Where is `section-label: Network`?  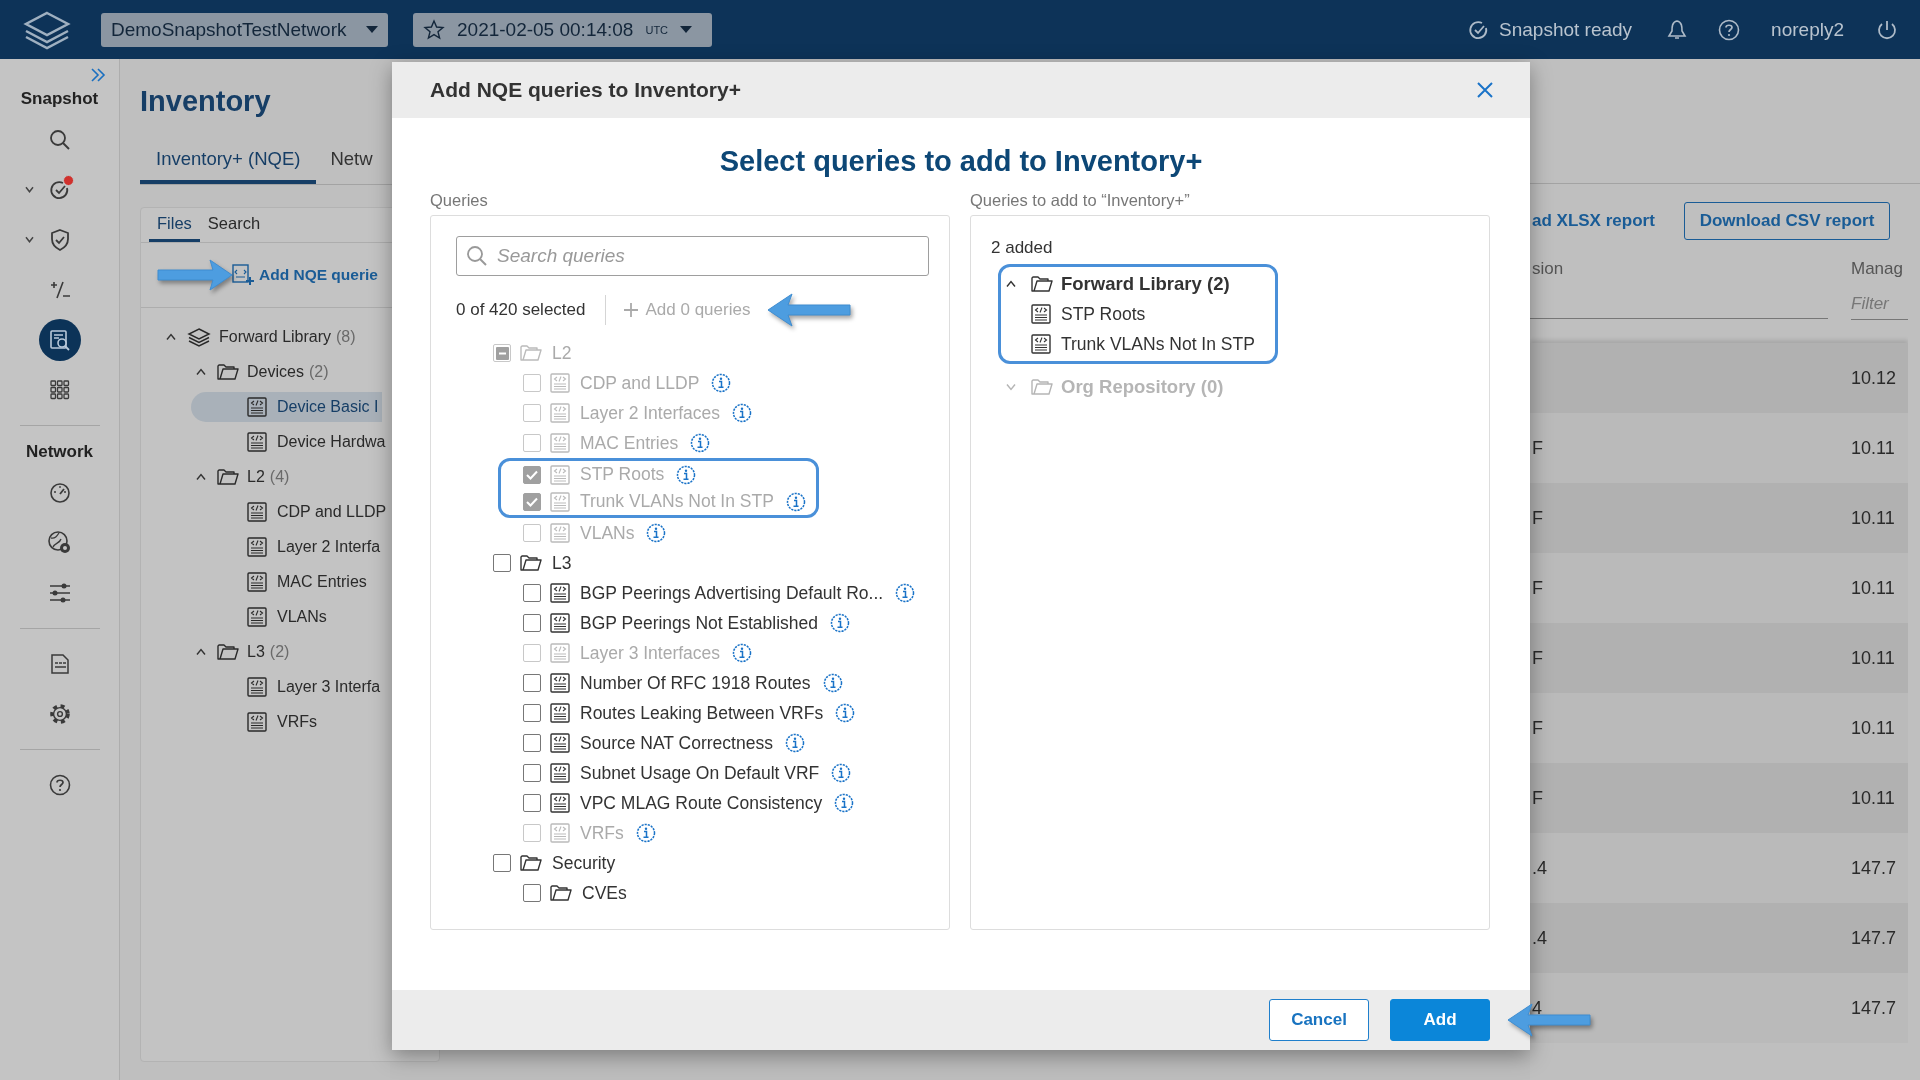
section-label: Network is located at coordinates (59, 452).